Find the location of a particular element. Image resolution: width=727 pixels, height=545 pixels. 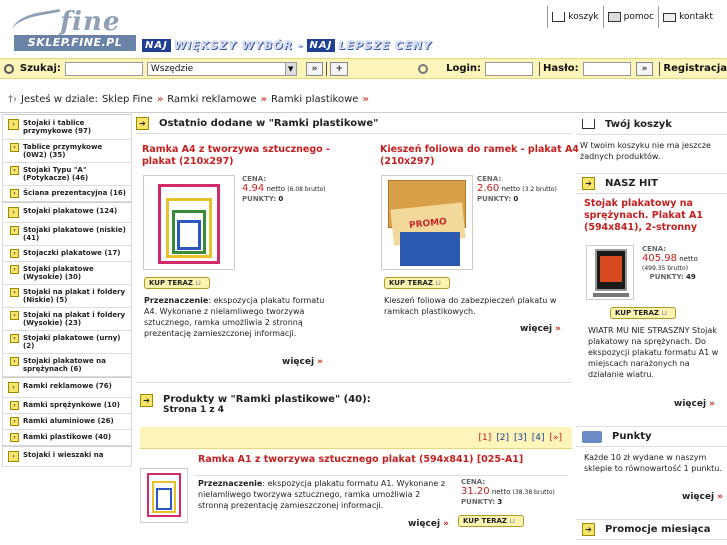

more-label: więcej is located at coordinates (698, 497).